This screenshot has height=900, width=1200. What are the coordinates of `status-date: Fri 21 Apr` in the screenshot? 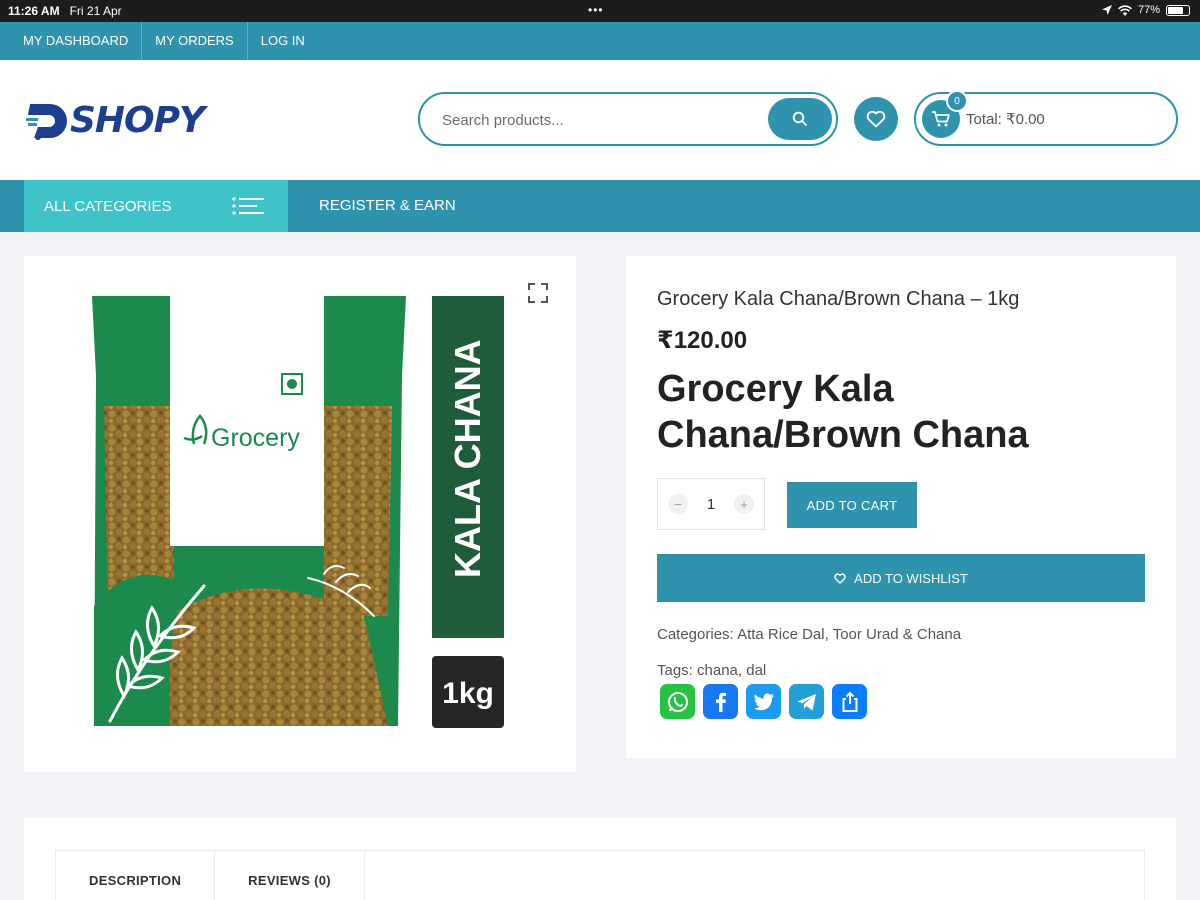 It's located at (95, 11).